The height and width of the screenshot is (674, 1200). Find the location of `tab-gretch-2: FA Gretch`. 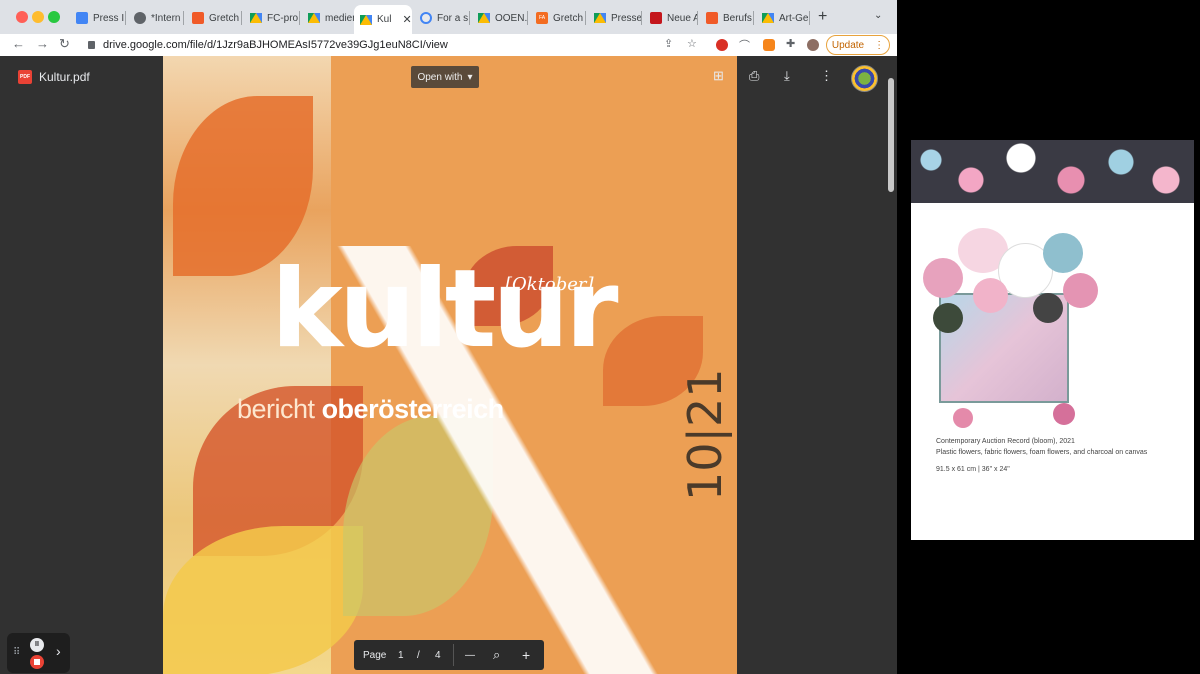

tab-gretch-2: FA Gretch is located at coordinates (558, 18).